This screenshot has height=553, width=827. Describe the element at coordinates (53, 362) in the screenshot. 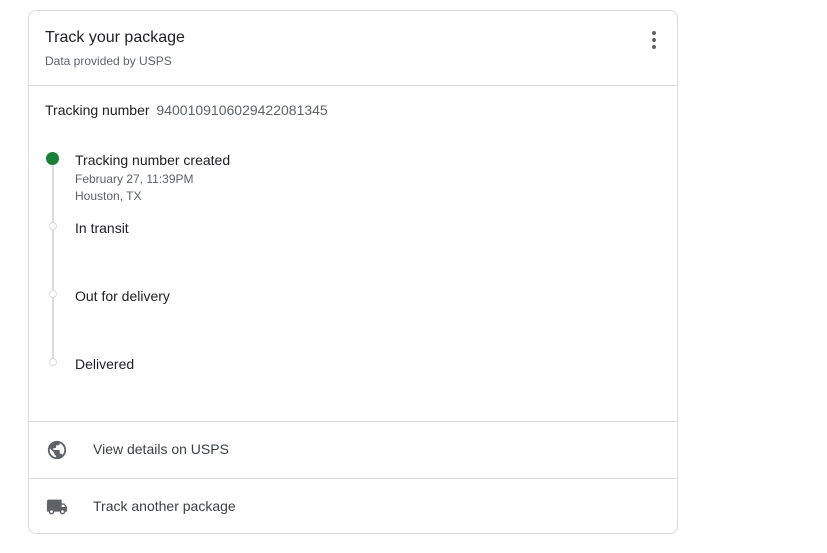

I see `timeline-dot-delivered` at that location.